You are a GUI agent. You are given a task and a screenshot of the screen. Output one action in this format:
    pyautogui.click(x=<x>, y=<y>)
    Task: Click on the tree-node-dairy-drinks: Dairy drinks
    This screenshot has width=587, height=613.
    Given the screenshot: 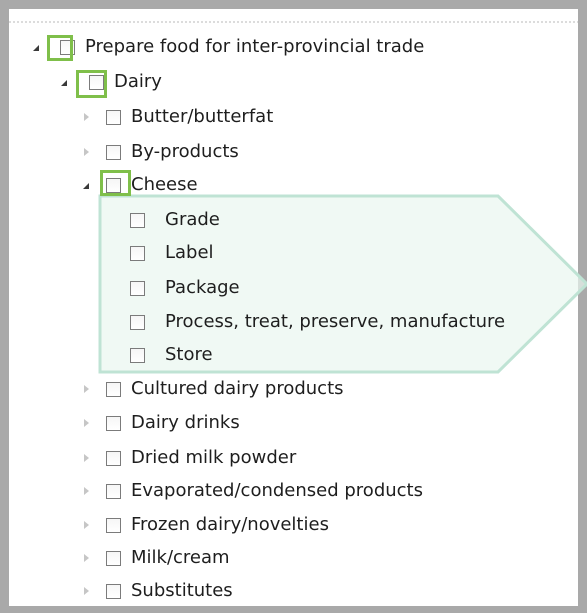 What is the action you would take?
    pyautogui.click(x=159, y=423)
    